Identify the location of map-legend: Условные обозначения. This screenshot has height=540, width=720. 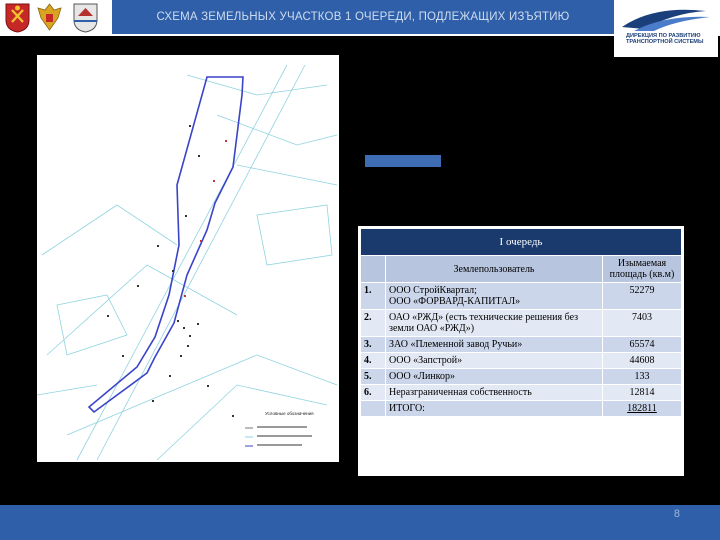
(279, 429).